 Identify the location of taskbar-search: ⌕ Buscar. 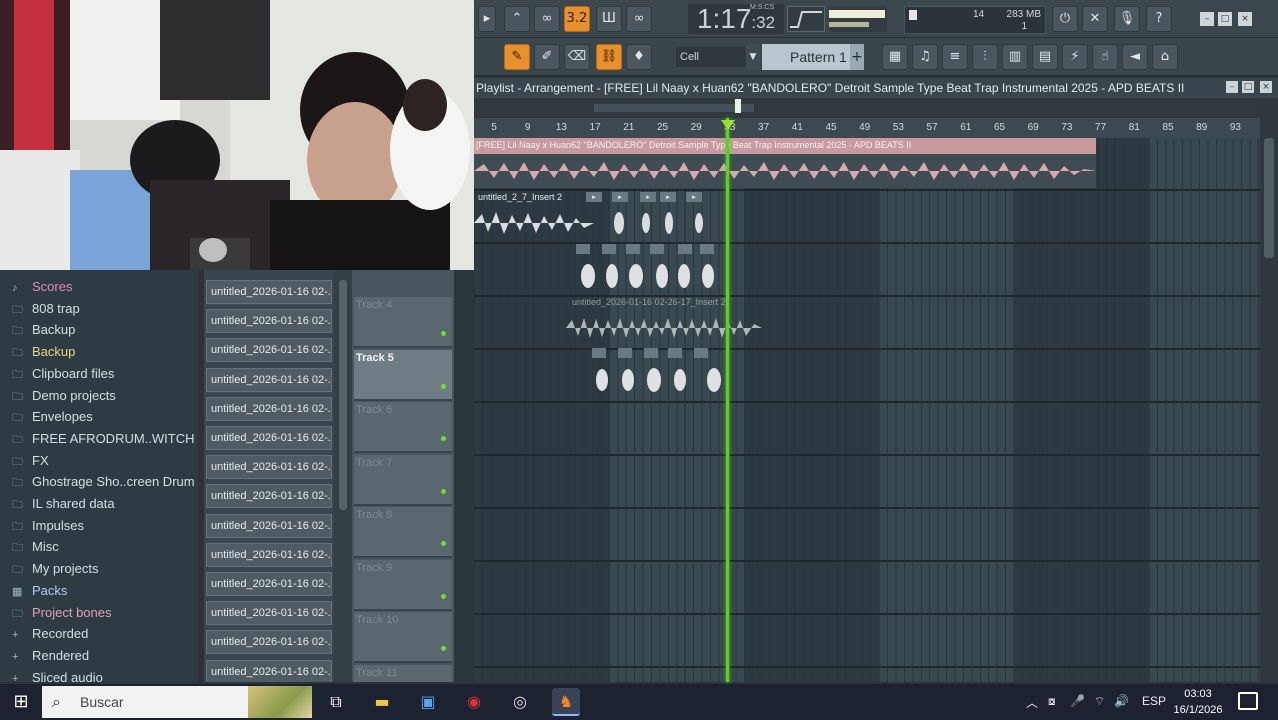
(177, 702).